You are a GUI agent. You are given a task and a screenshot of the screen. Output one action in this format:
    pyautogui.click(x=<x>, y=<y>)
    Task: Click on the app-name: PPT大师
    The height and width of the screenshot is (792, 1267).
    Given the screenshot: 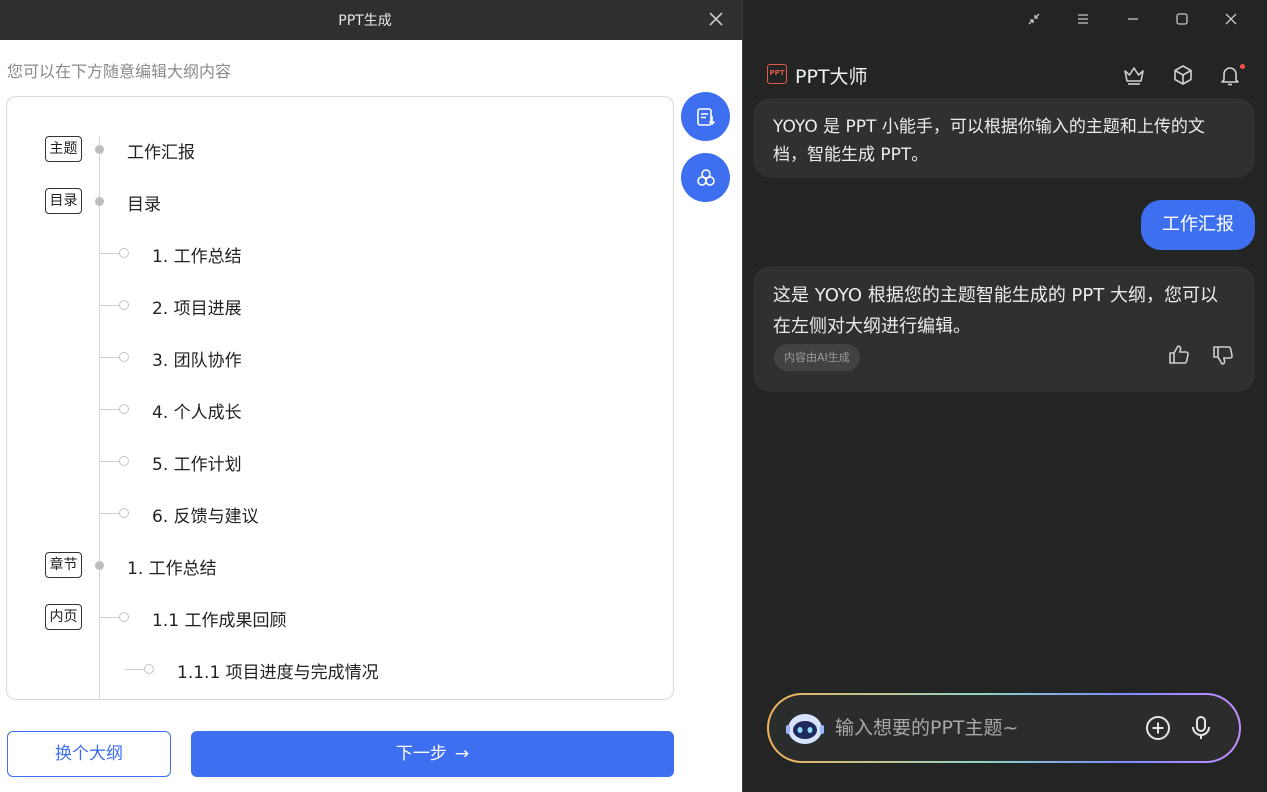 What is the action you would take?
    pyautogui.click(x=831, y=77)
    